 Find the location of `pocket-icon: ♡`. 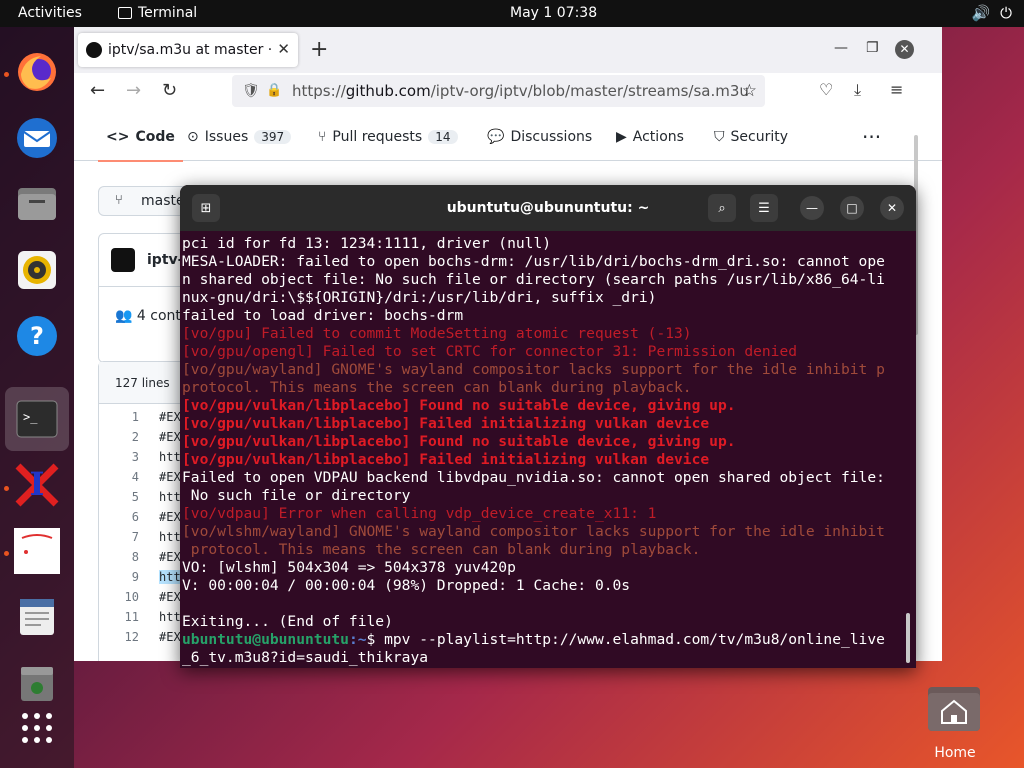

pocket-icon: ♡ is located at coordinates (826, 89).